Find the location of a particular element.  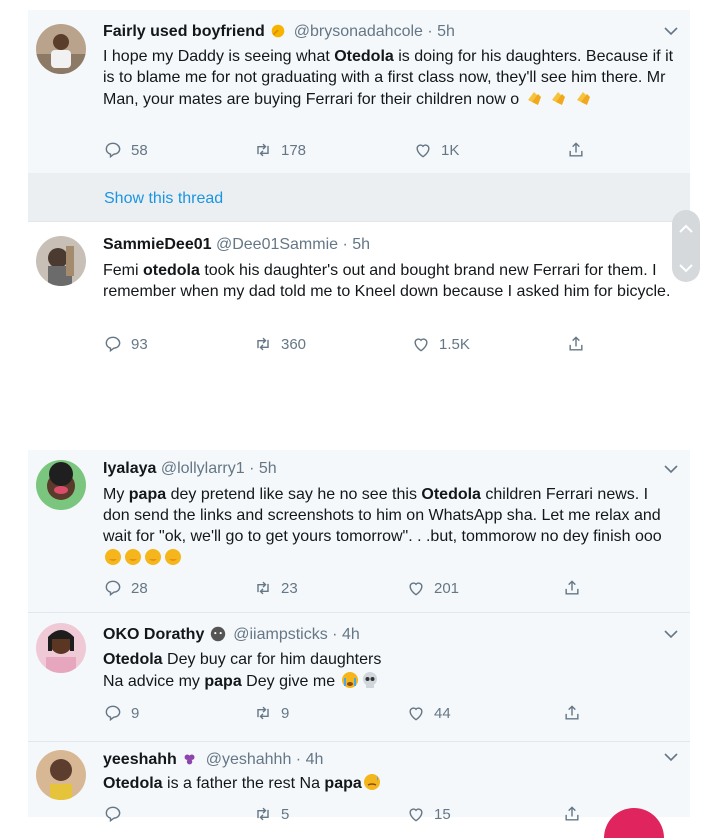

handle-time: @Dee01Sammie · 5h is located at coordinates (293, 244).